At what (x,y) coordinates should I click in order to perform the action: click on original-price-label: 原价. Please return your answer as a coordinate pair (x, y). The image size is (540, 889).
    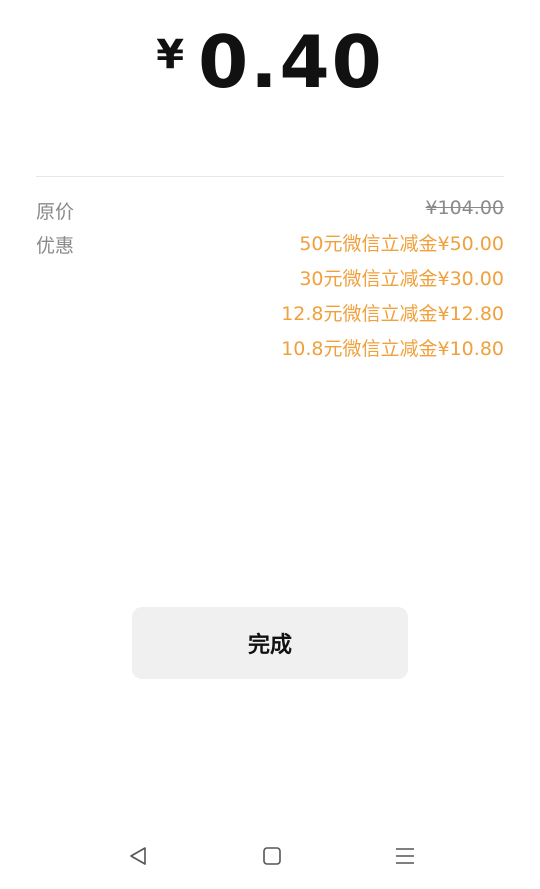
    Looking at the image, I should click on (55, 212).